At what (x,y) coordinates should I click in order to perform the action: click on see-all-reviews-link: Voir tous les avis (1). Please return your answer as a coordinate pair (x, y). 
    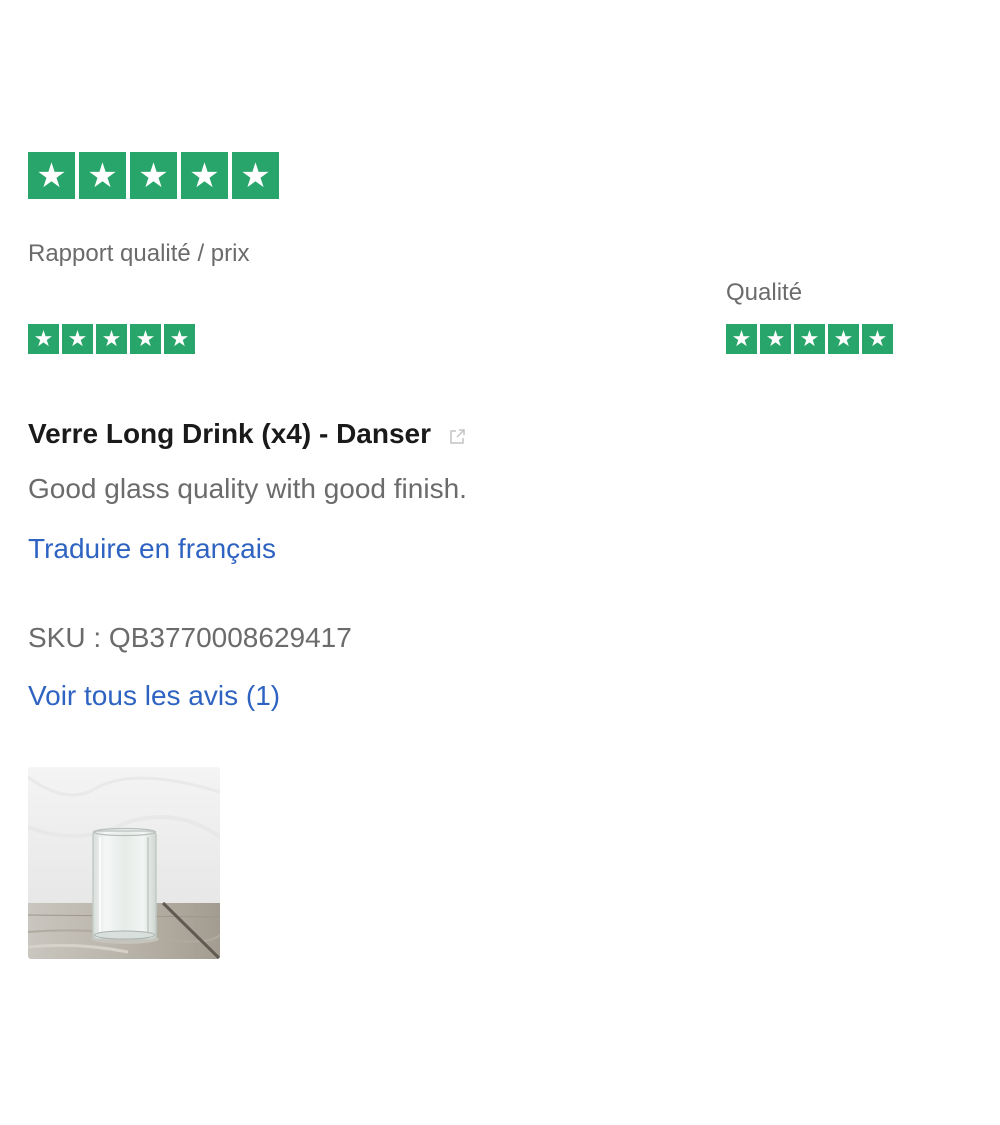
    Looking at the image, I should click on (154, 696).